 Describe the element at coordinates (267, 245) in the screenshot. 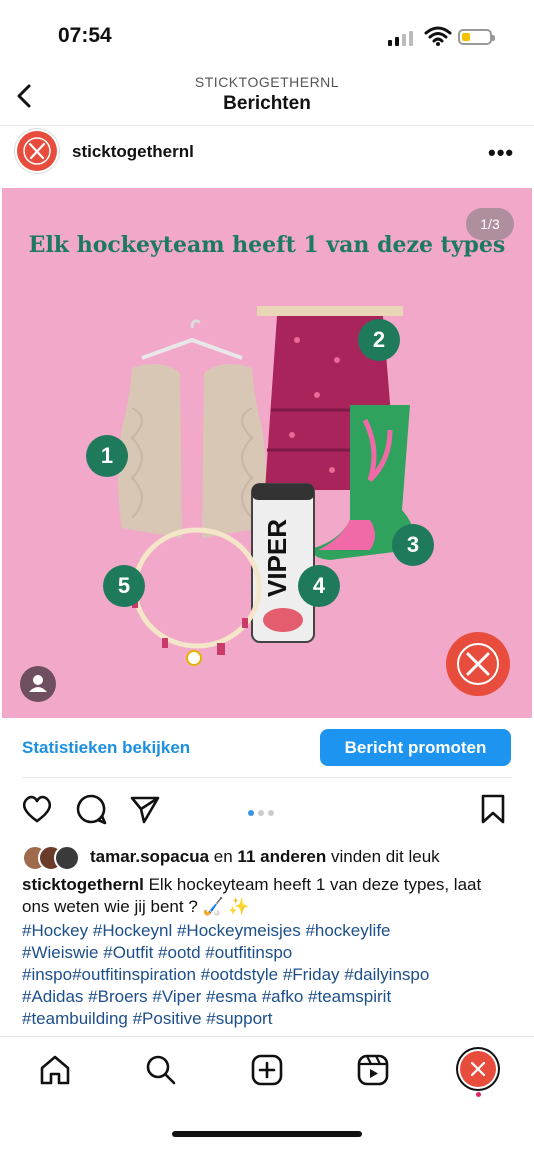

I see `post-headline: Elk hockeyteam heeft 1 van deze types` at that location.